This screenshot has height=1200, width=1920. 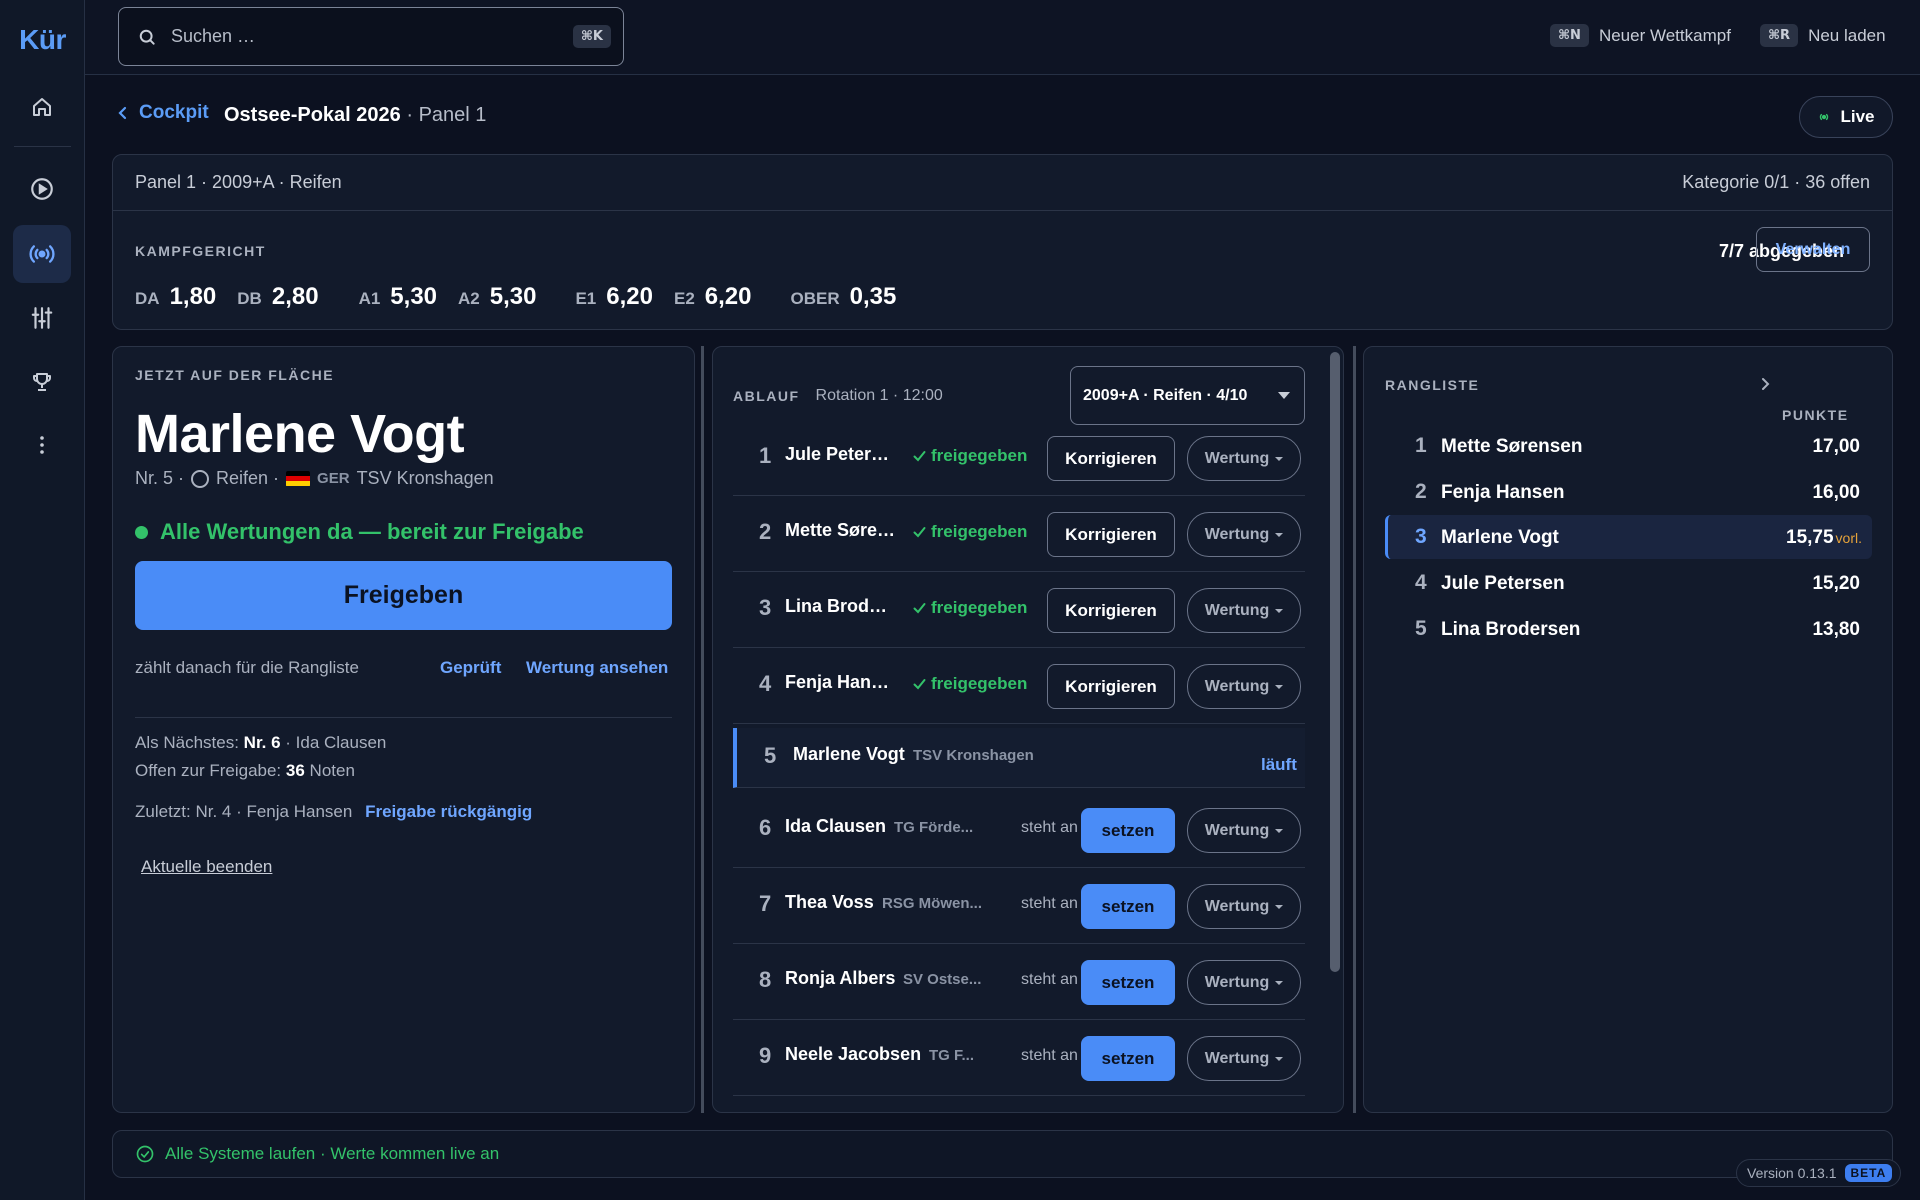 What do you see at coordinates (1810, 537) in the screenshot?
I see `ranking-points-value: 15,75` at bounding box center [1810, 537].